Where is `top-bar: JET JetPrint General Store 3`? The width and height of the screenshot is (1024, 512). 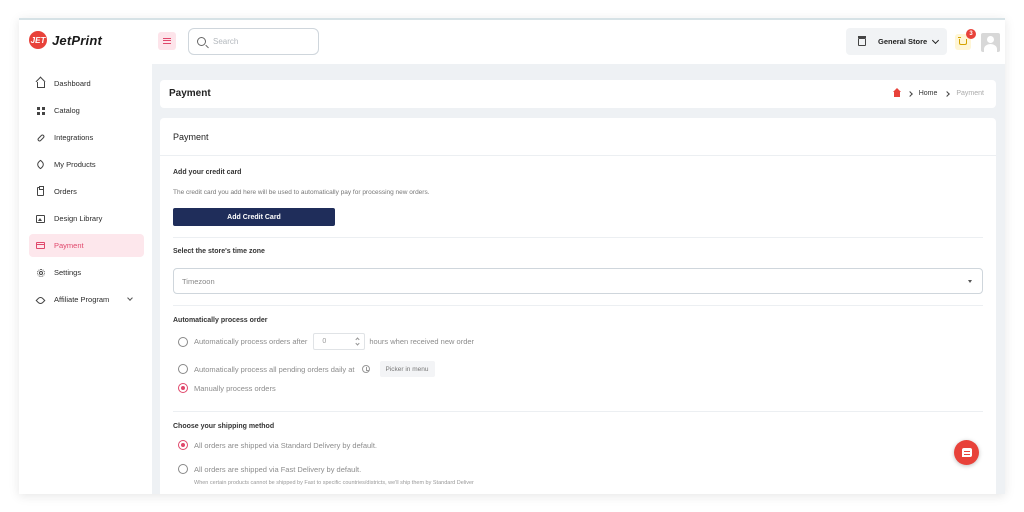
top-bar: JET JetPrint General Store 3 is located at coordinates (512, 42).